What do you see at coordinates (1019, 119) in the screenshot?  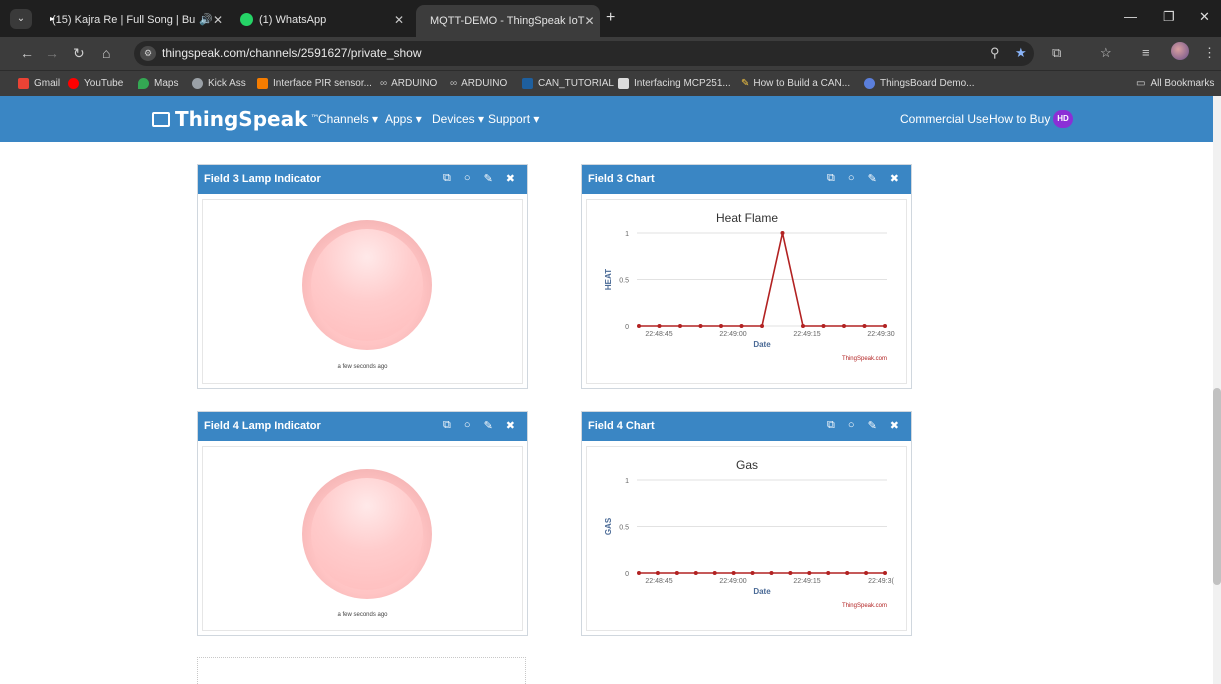 I see `how-to-buy-link: How to Buy` at bounding box center [1019, 119].